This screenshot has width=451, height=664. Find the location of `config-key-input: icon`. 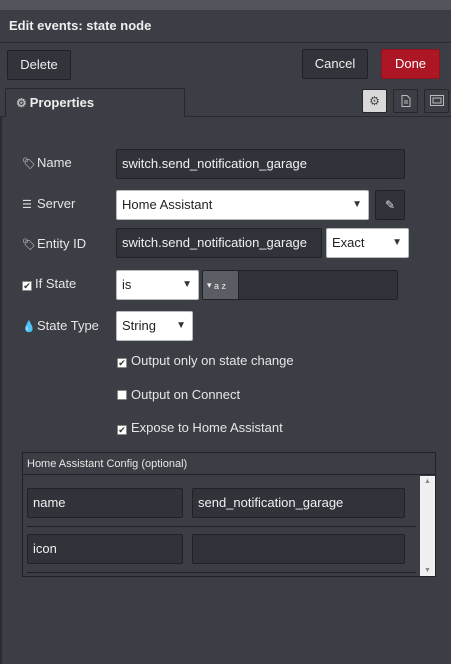

config-key-input: icon is located at coordinates (105, 549).